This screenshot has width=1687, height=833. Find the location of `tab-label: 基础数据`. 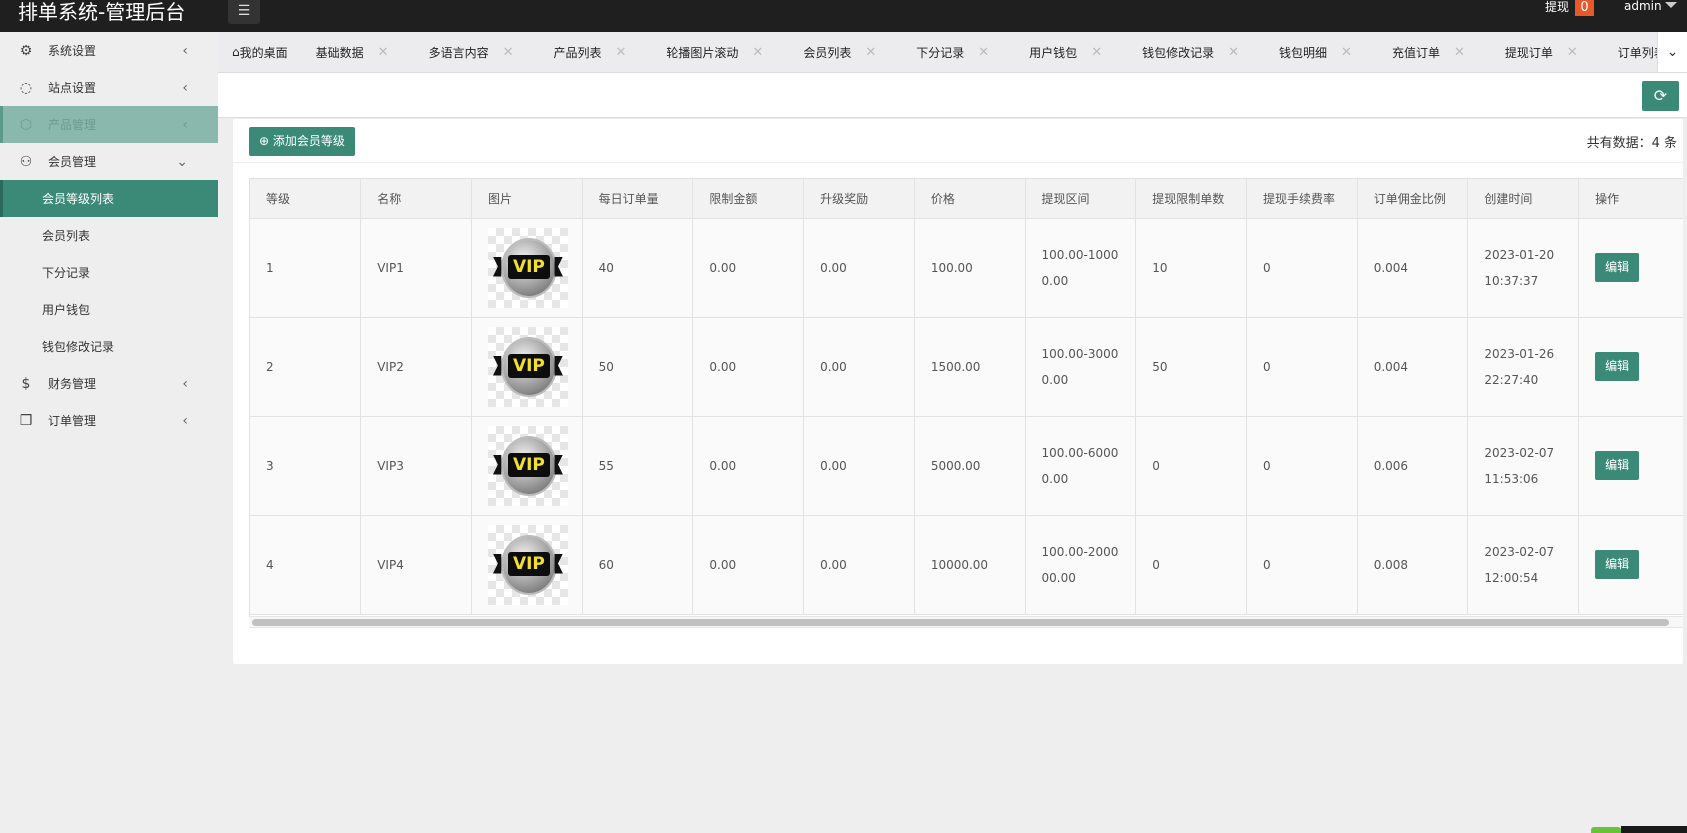

tab-label: 基础数据 is located at coordinates (339, 52).